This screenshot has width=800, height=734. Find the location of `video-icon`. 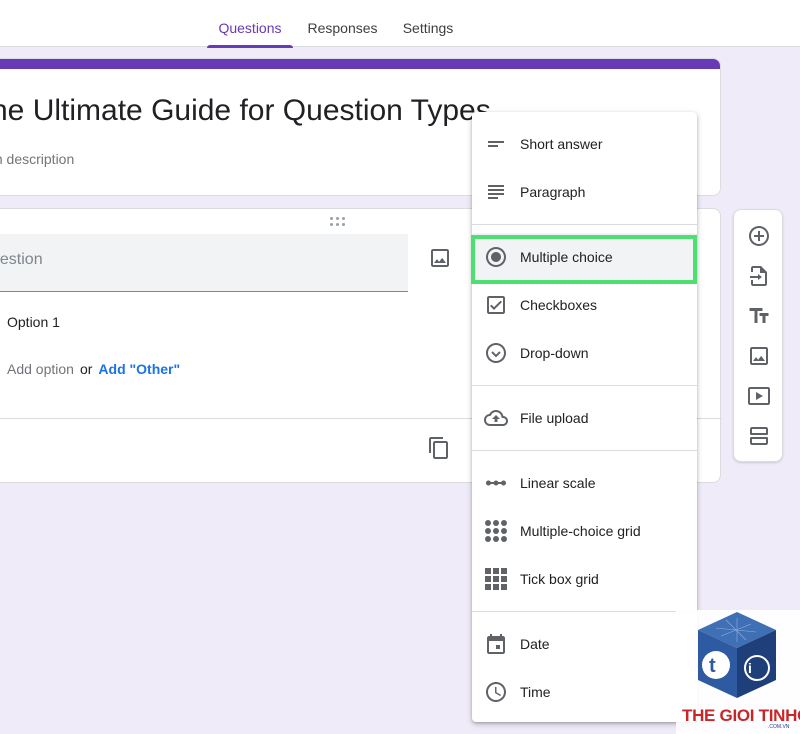

video-icon is located at coordinates (759, 396).